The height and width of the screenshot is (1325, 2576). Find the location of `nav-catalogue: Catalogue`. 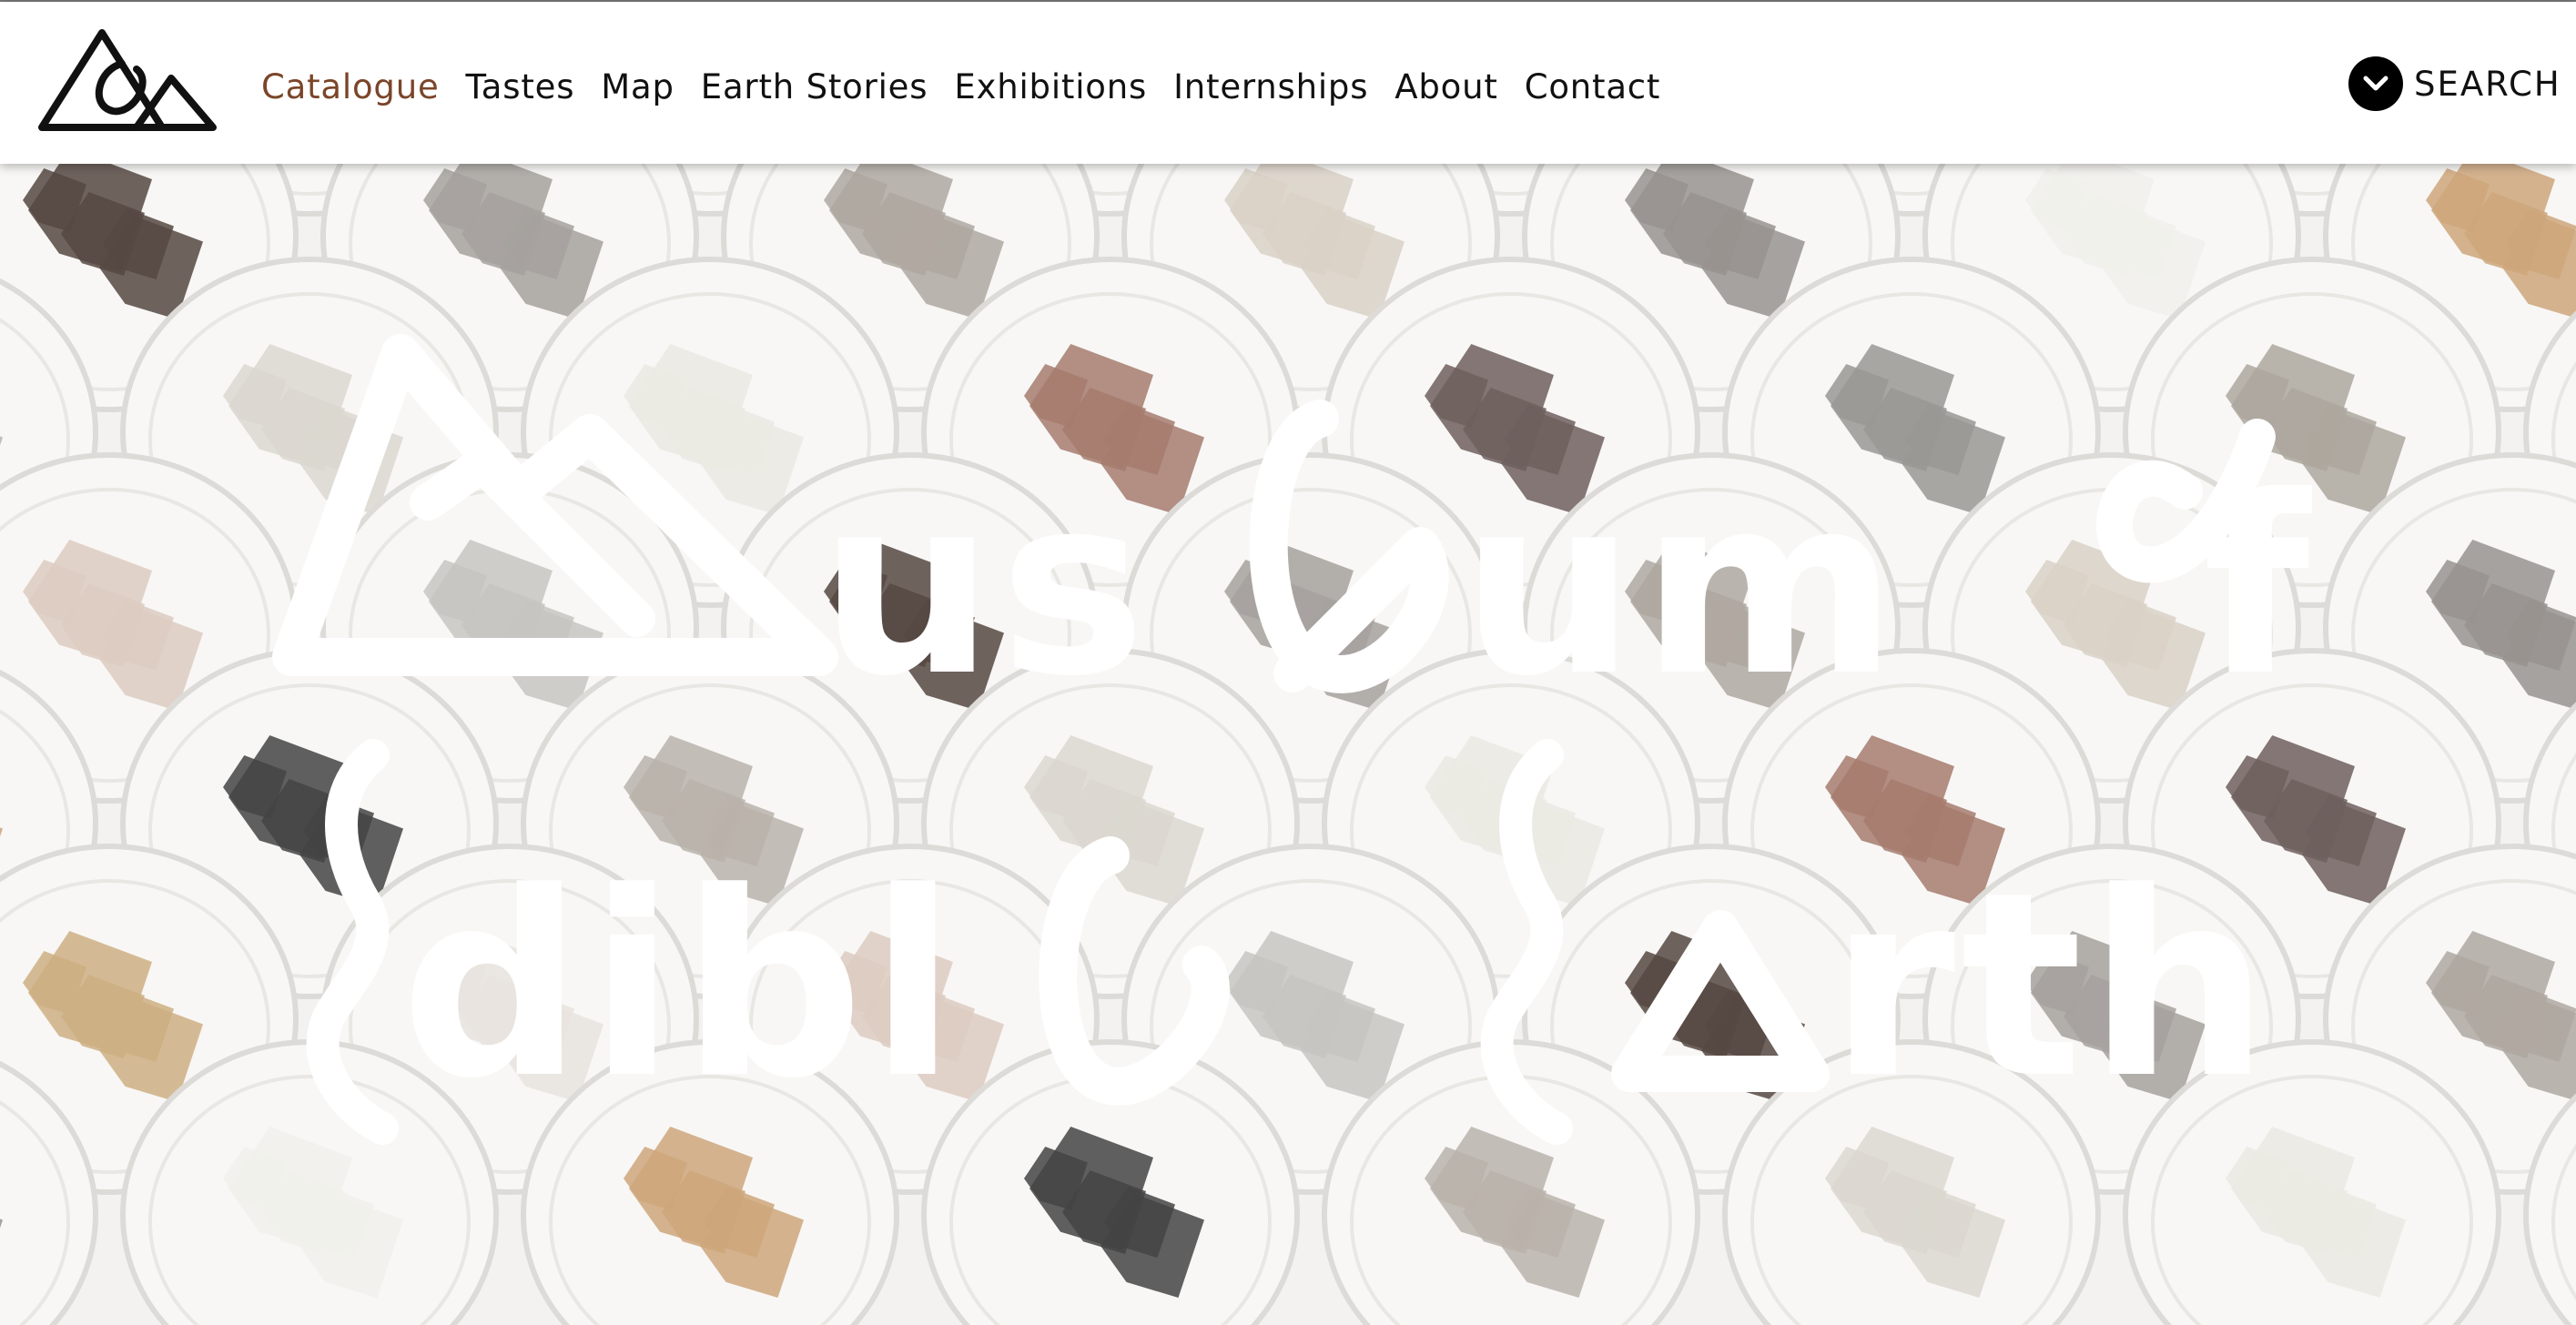

nav-catalogue: Catalogue is located at coordinates (350, 86).